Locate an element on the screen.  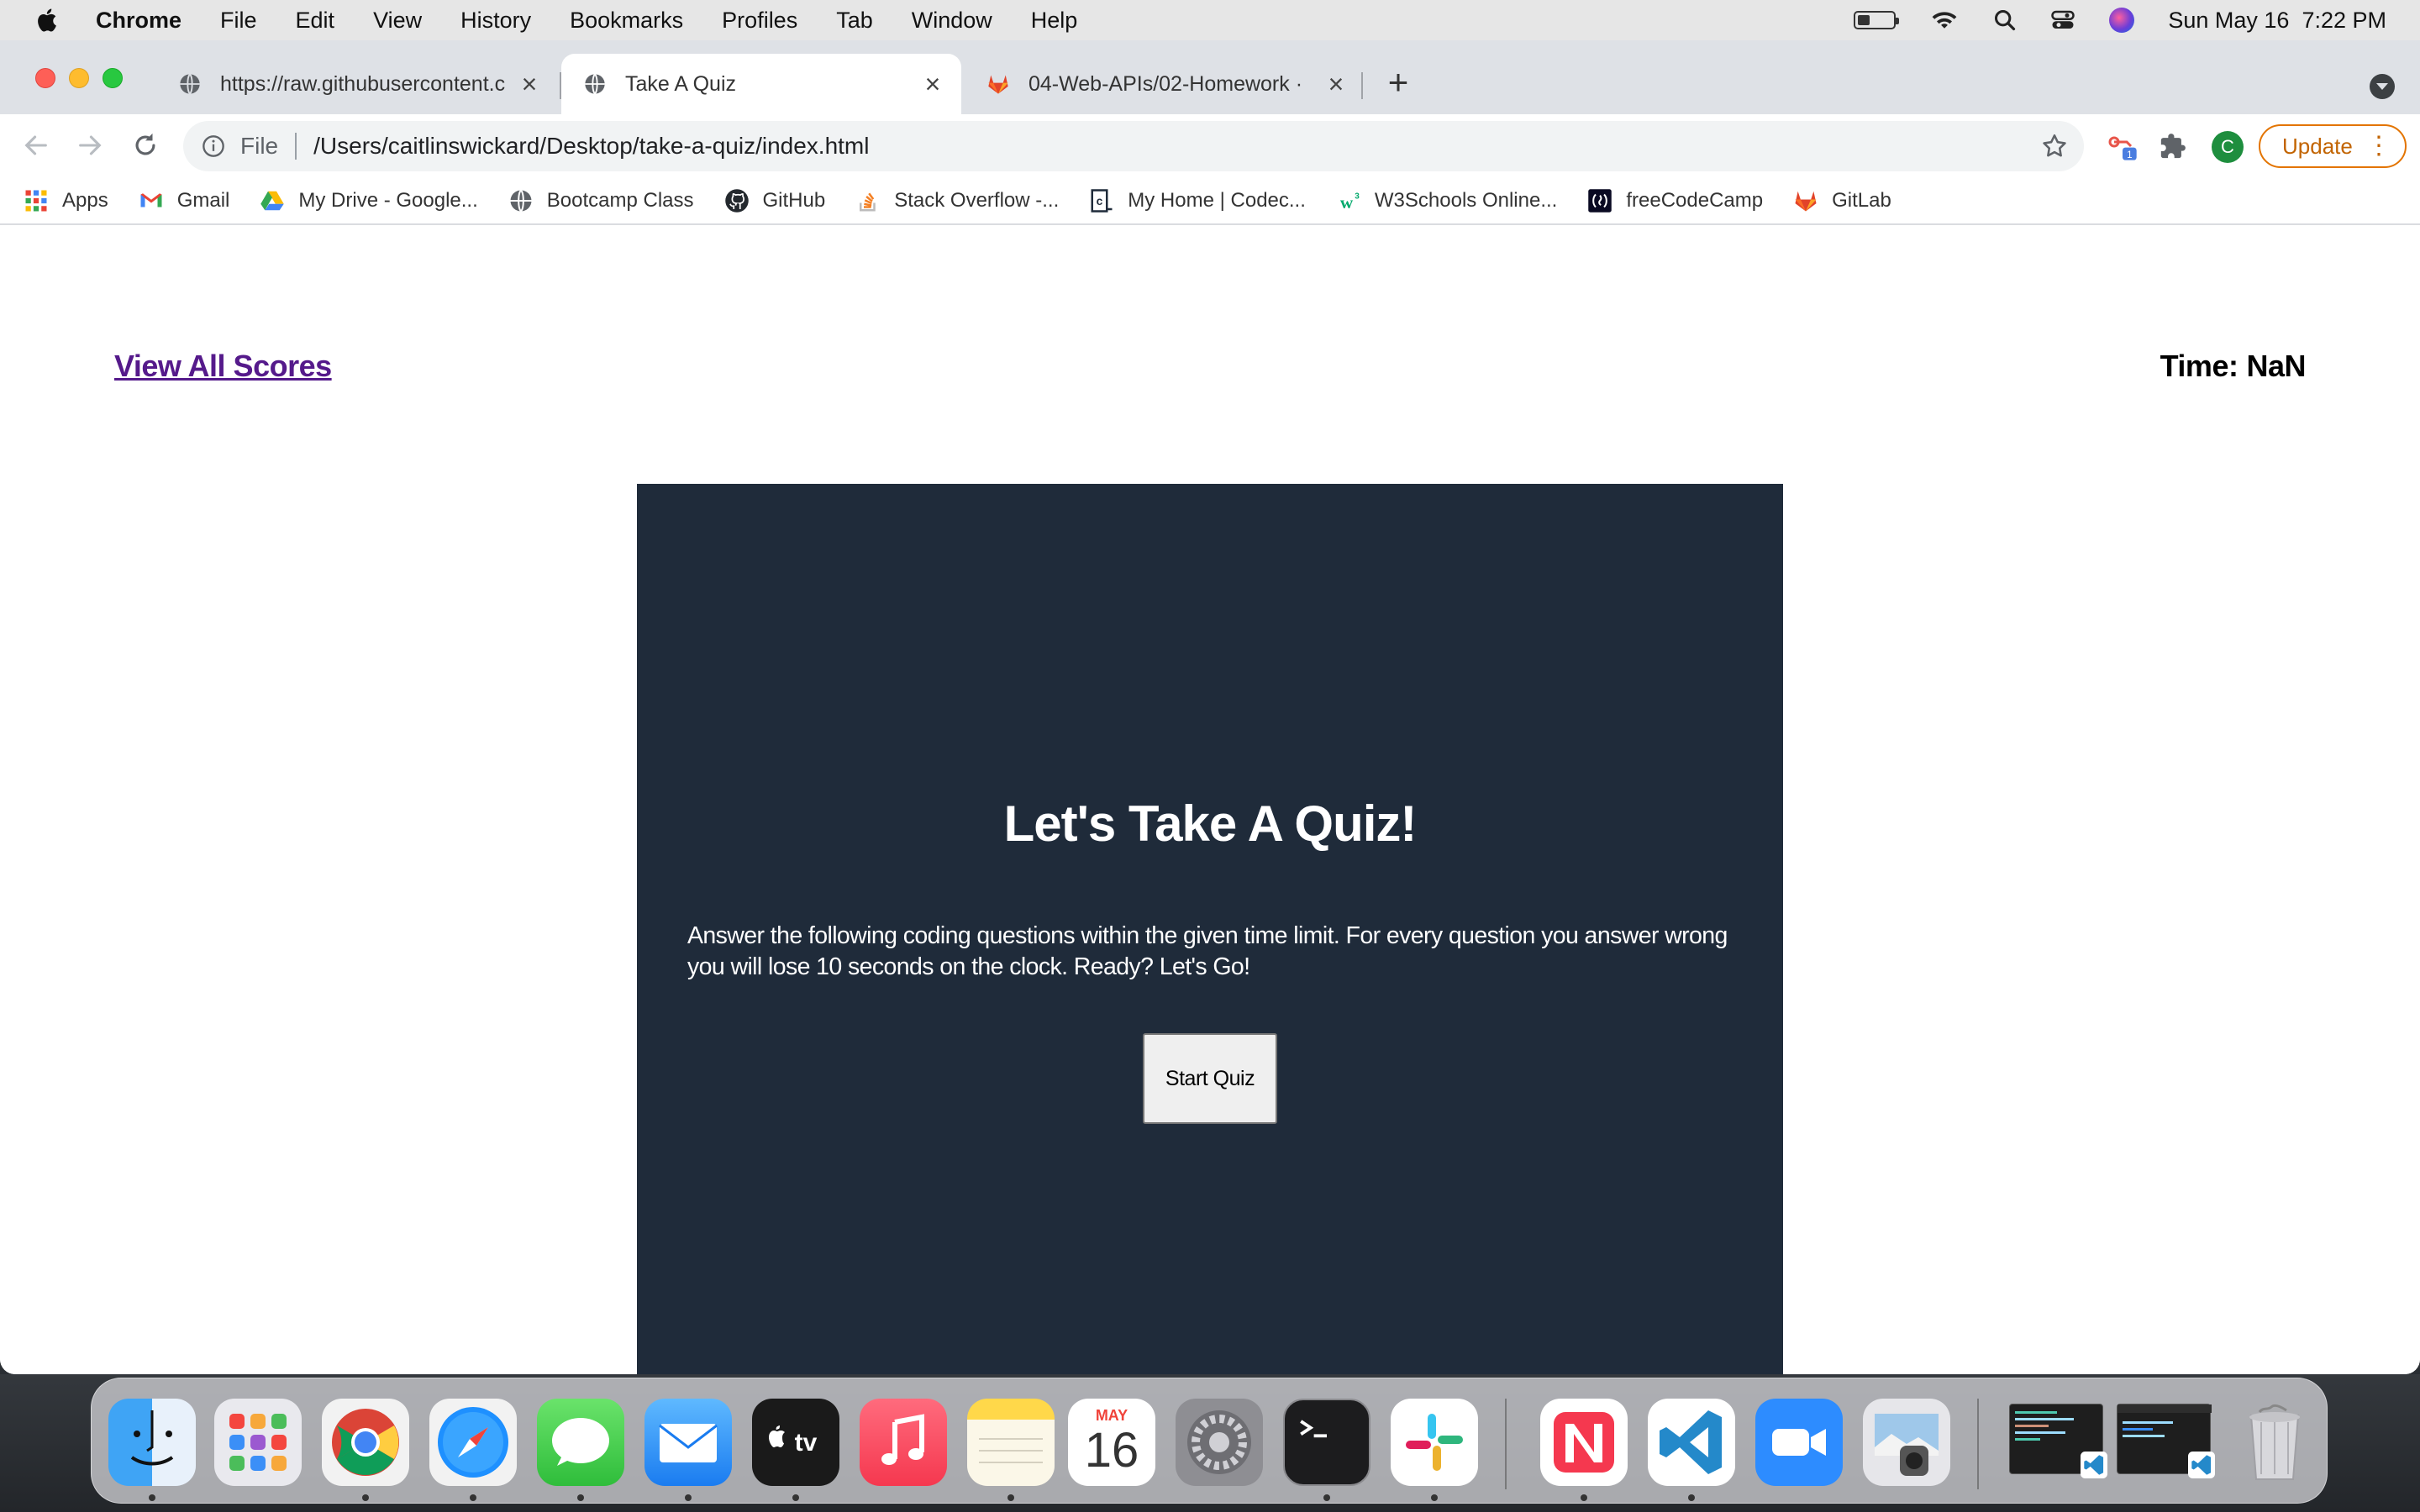
bookmark-gitlab: GitLab is located at coordinates (1842, 200).